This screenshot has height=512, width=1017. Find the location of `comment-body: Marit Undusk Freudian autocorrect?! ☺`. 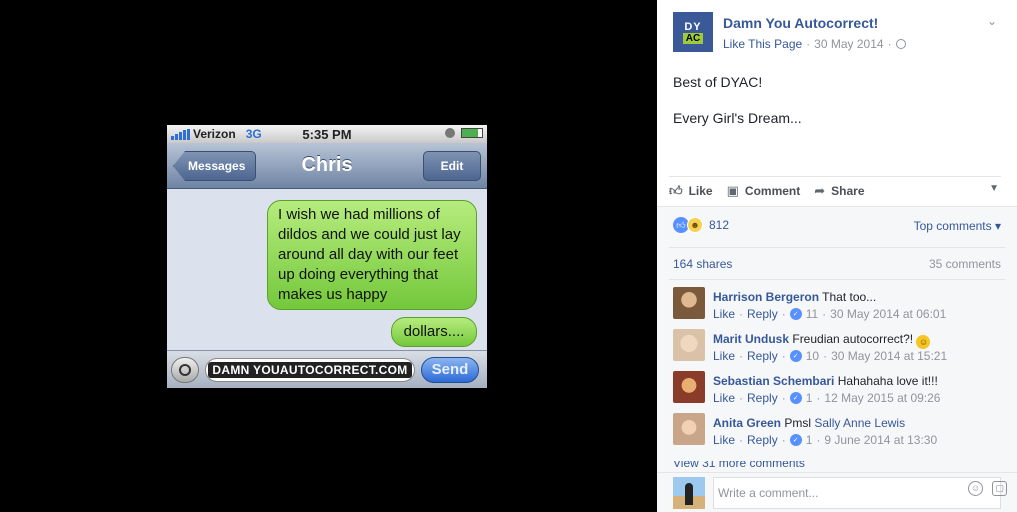

comment-body: Marit Undusk Freudian autocorrect?! ☺ is located at coordinates (858, 340).